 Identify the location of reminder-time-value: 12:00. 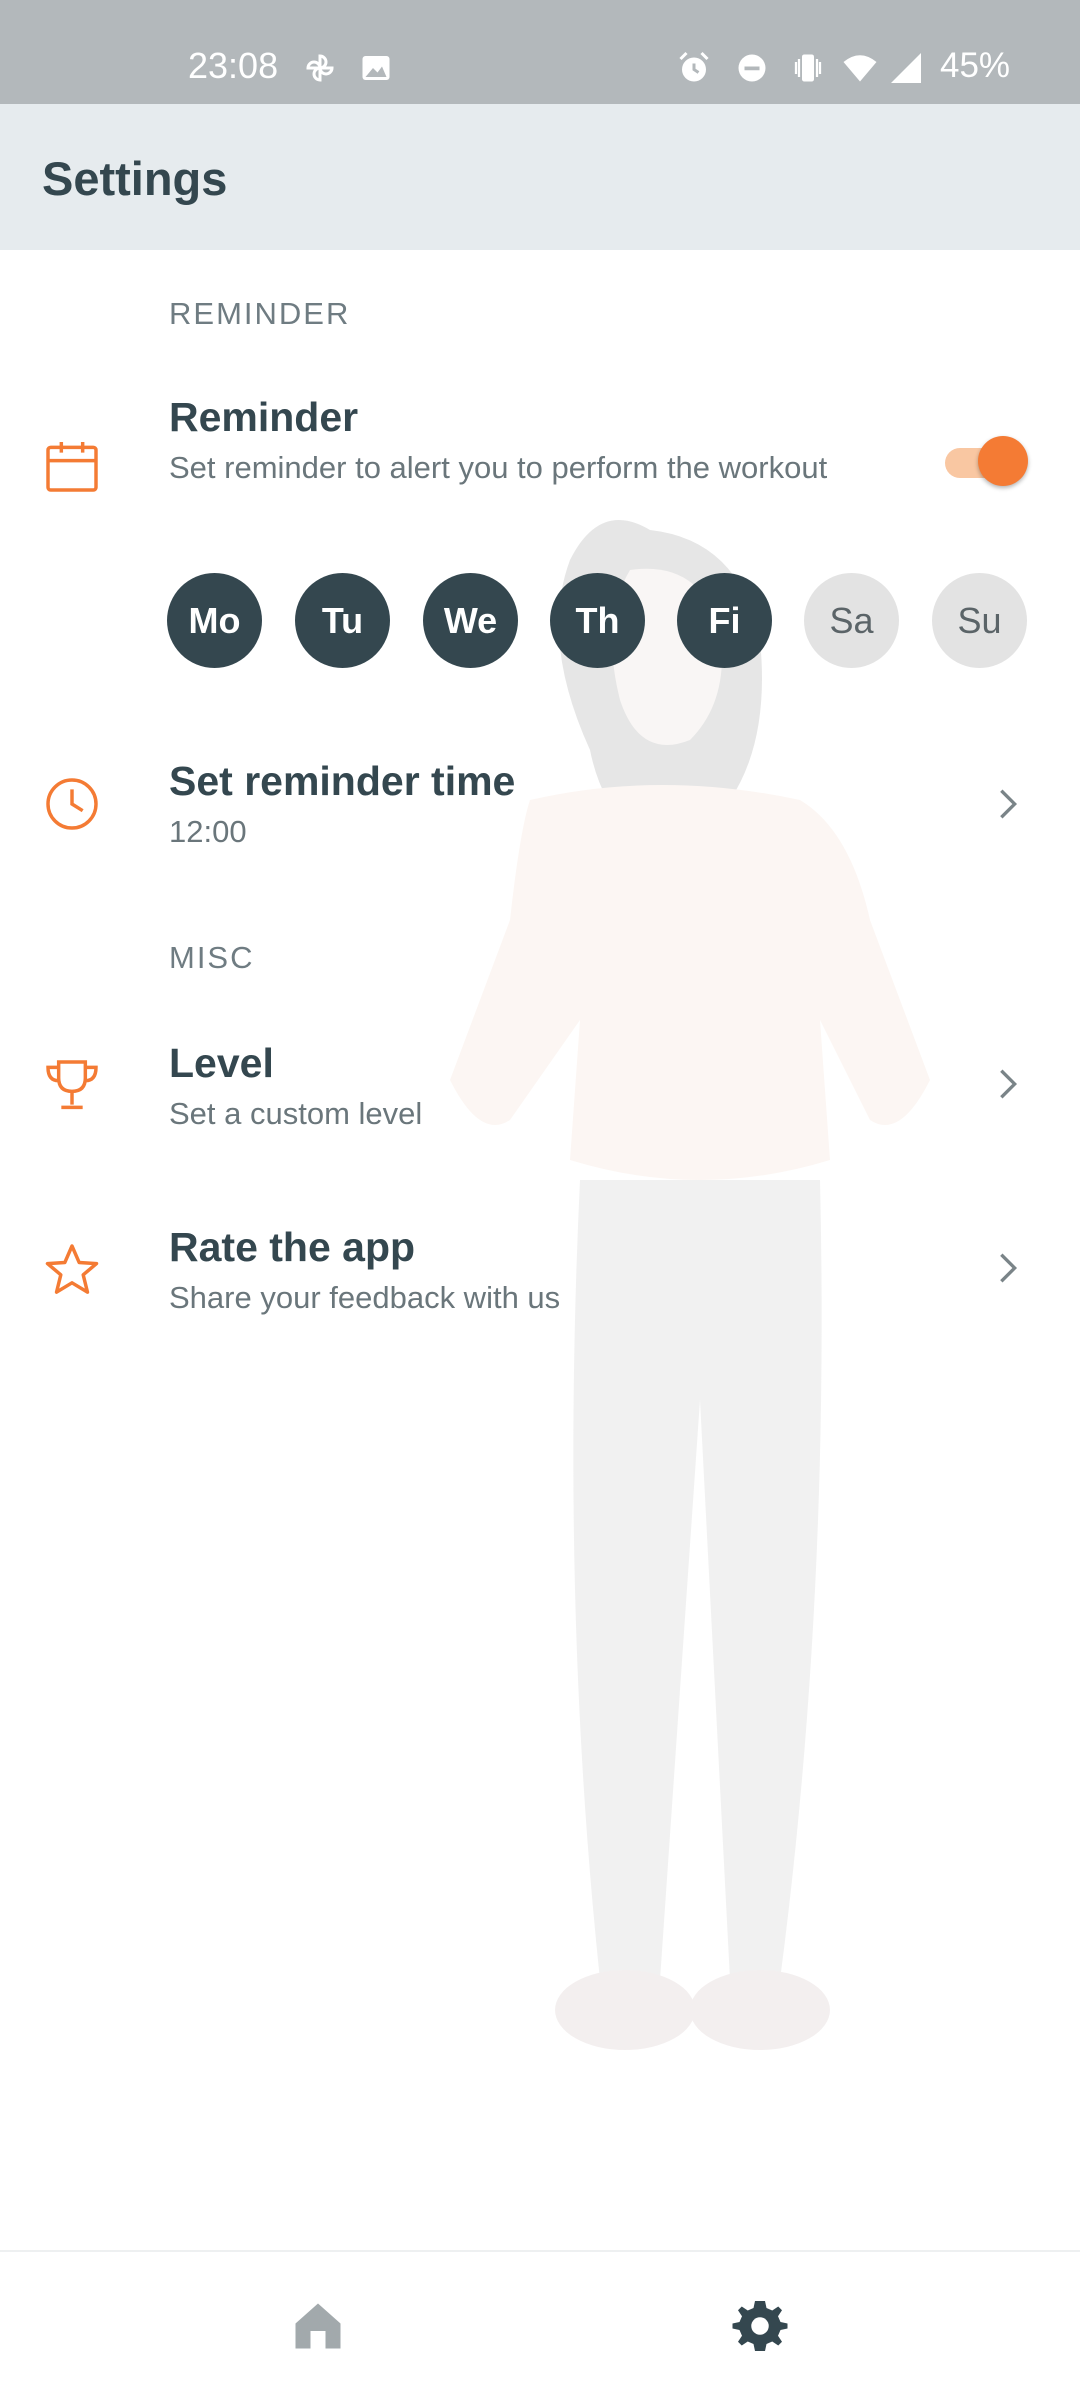
(208, 831).